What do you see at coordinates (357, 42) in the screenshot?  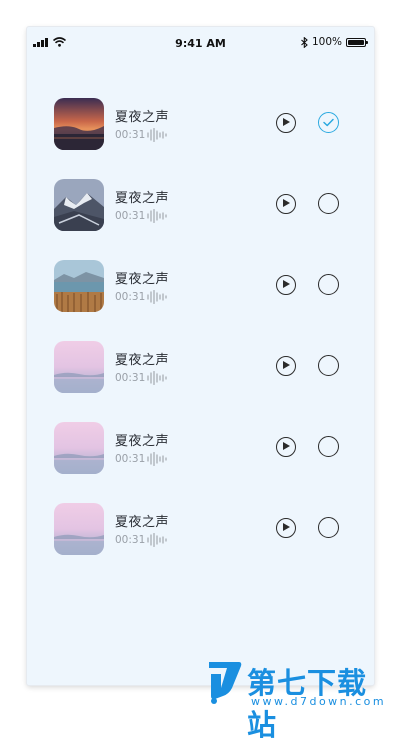 I see `battery-icon` at bounding box center [357, 42].